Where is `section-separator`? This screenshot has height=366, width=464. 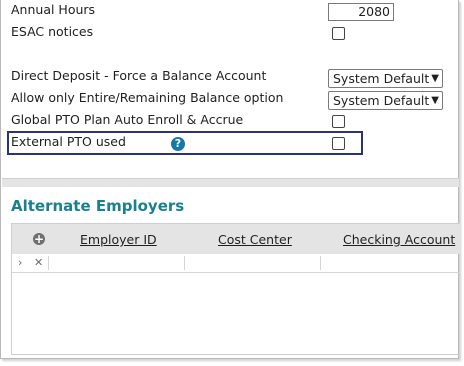 section-separator is located at coordinates (230, 182).